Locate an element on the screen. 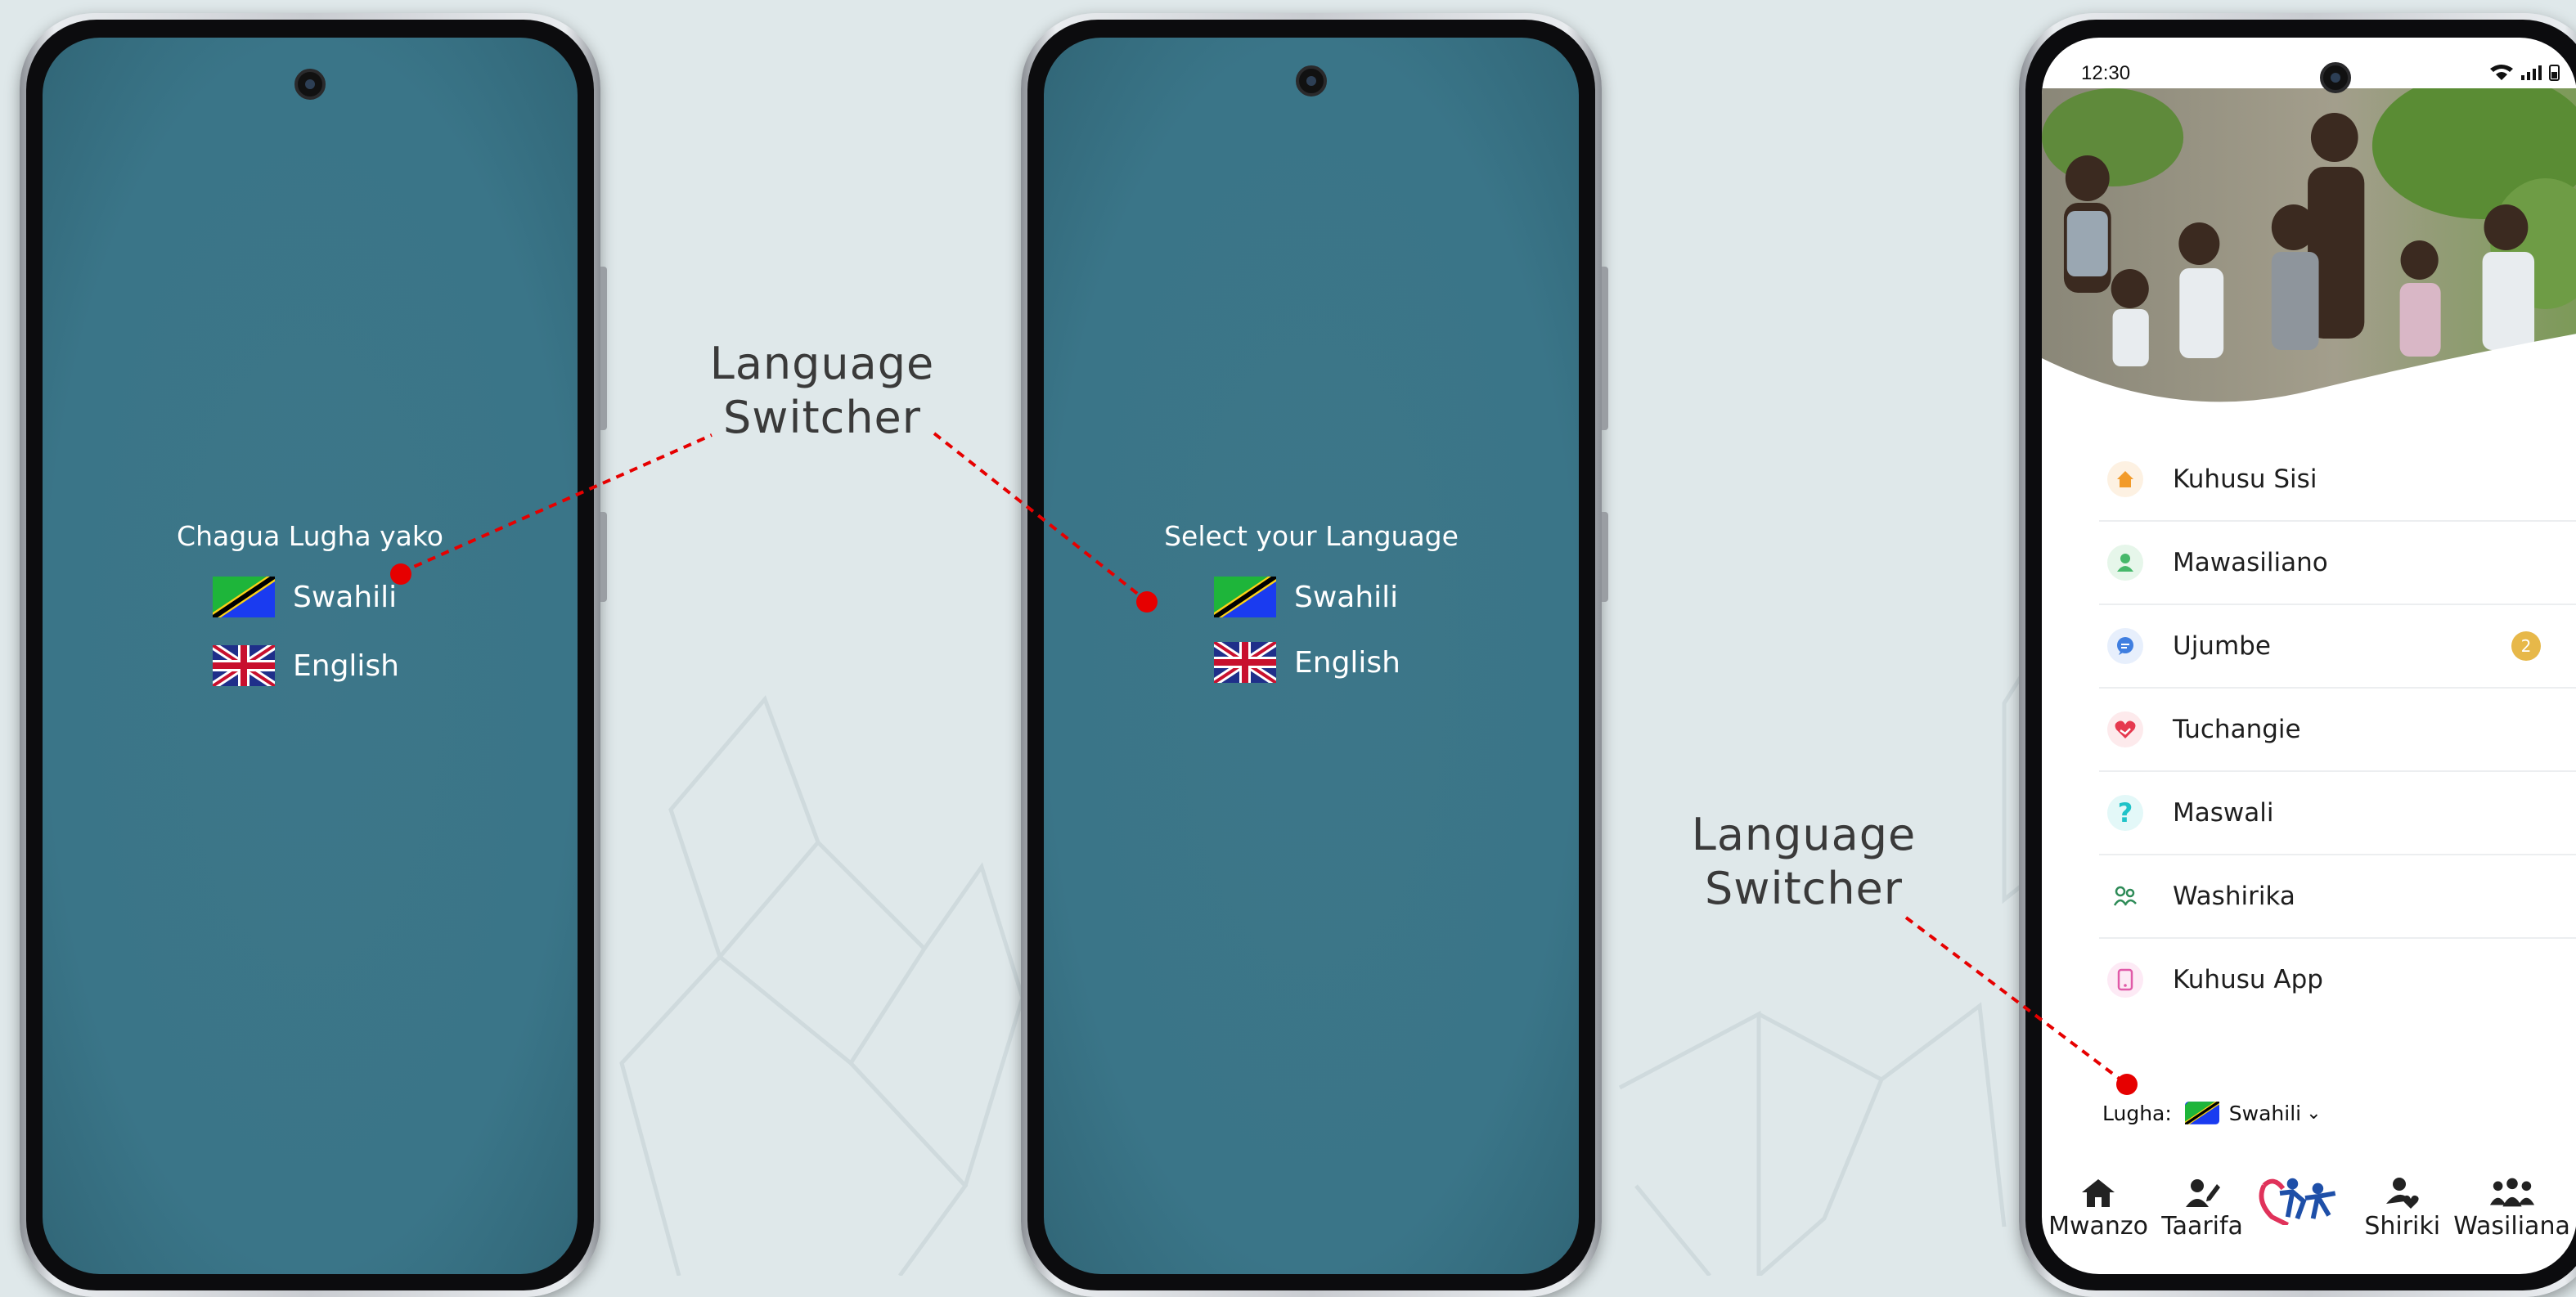  nav-shiriki: Shiriki is located at coordinates (2402, 1208).